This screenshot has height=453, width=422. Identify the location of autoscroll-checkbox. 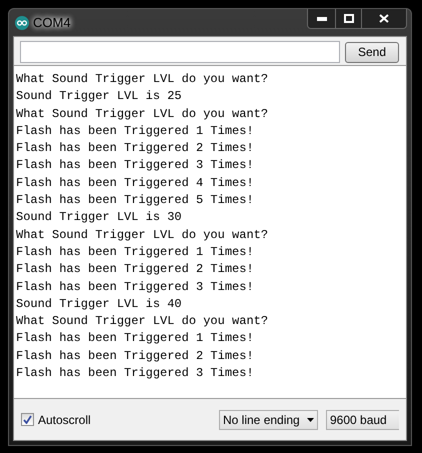
(27, 419).